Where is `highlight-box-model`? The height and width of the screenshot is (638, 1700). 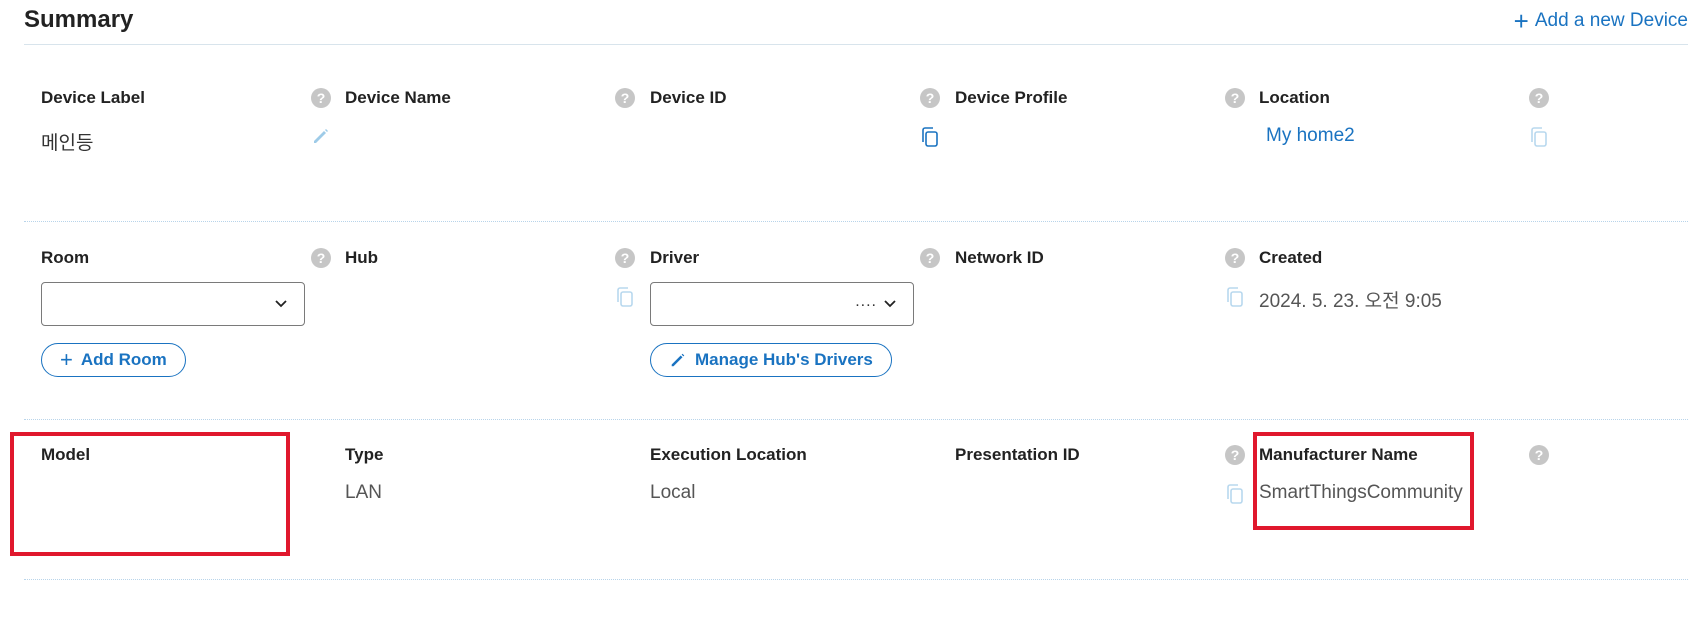 highlight-box-model is located at coordinates (150, 494).